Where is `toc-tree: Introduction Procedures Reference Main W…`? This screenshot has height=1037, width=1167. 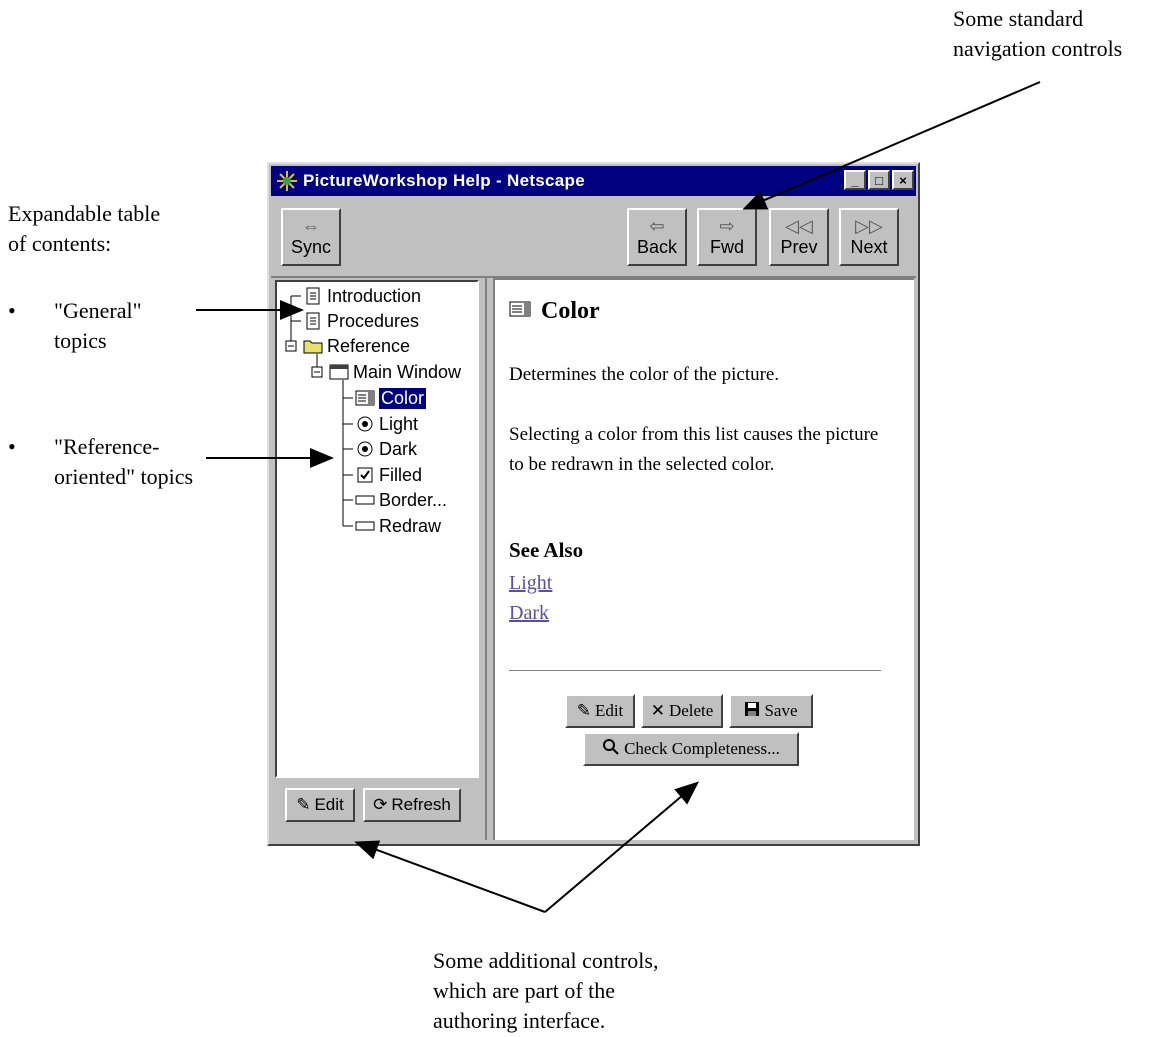
toc-tree: Introduction Procedures Reference Main W… is located at coordinates (377, 529).